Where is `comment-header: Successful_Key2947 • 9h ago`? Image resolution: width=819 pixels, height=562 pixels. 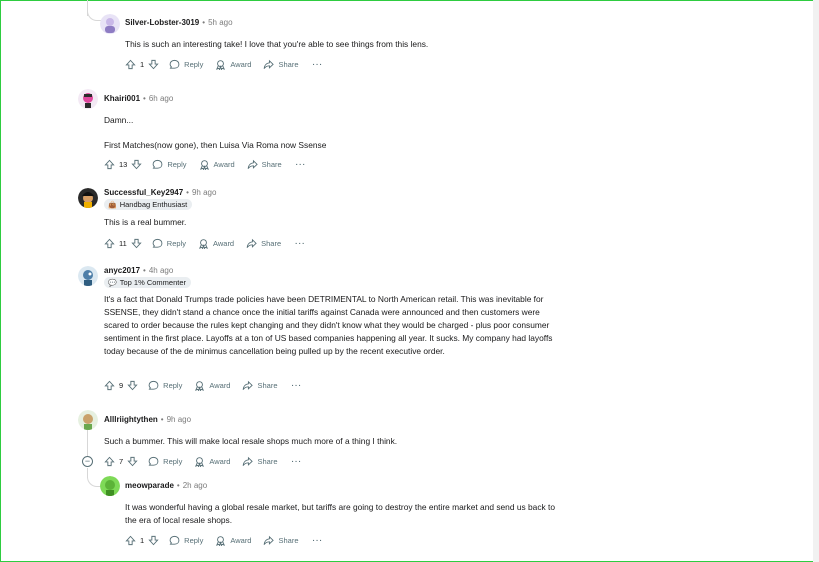 comment-header: Successful_Key2947 • 9h ago is located at coordinates (160, 193).